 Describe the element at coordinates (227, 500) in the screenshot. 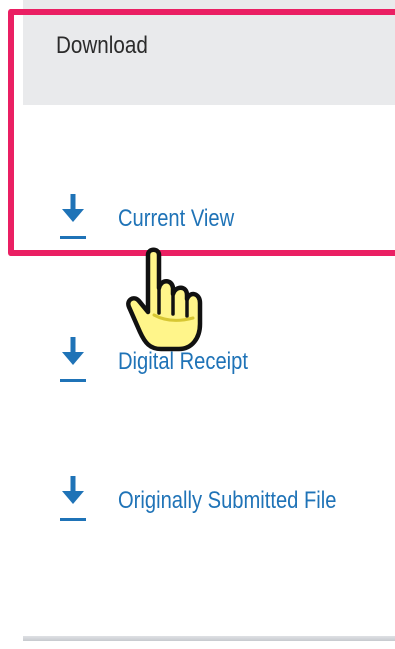

I see `download-originally-submitted-file-label: Originally Submitted File` at that location.